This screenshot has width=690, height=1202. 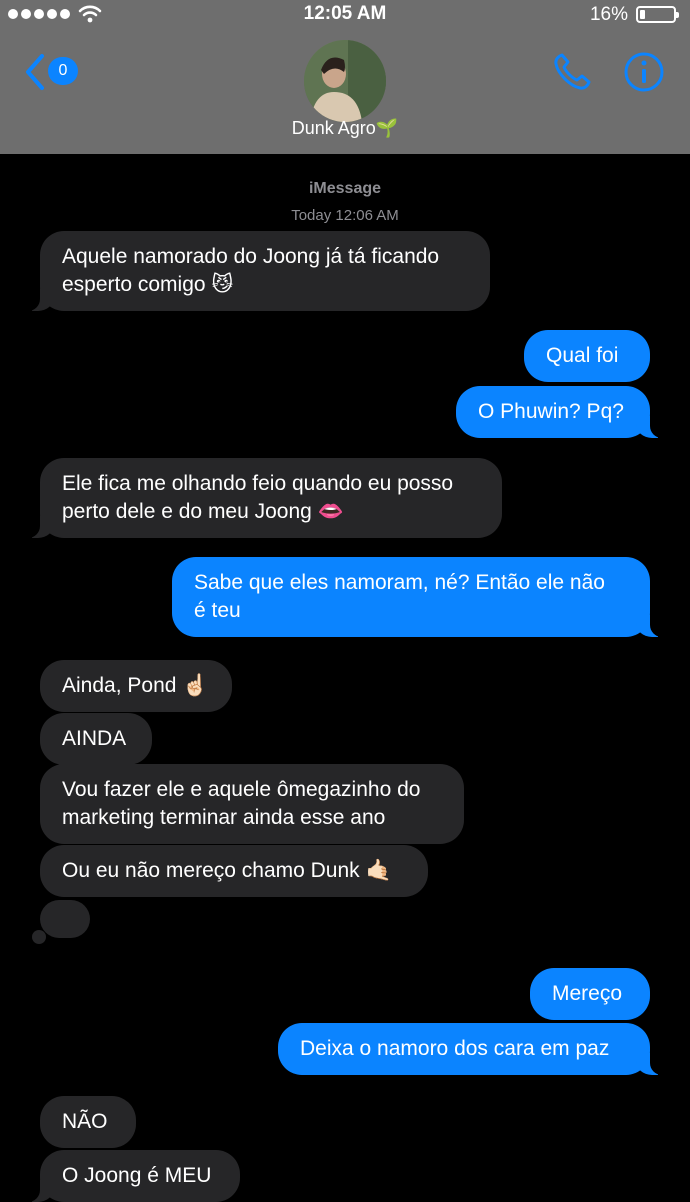 I want to click on incoming-message: Ainda, Pond ☝🏻, so click(x=136, y=686).